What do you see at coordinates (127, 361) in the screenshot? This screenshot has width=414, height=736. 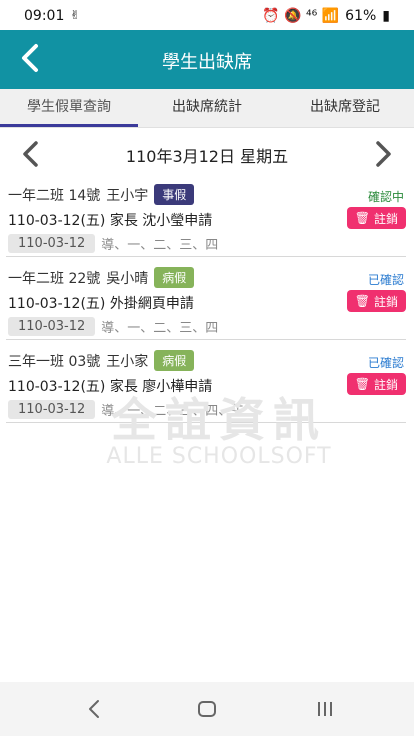 I see `student-name: 王小家` at bounding box center [127, 361].